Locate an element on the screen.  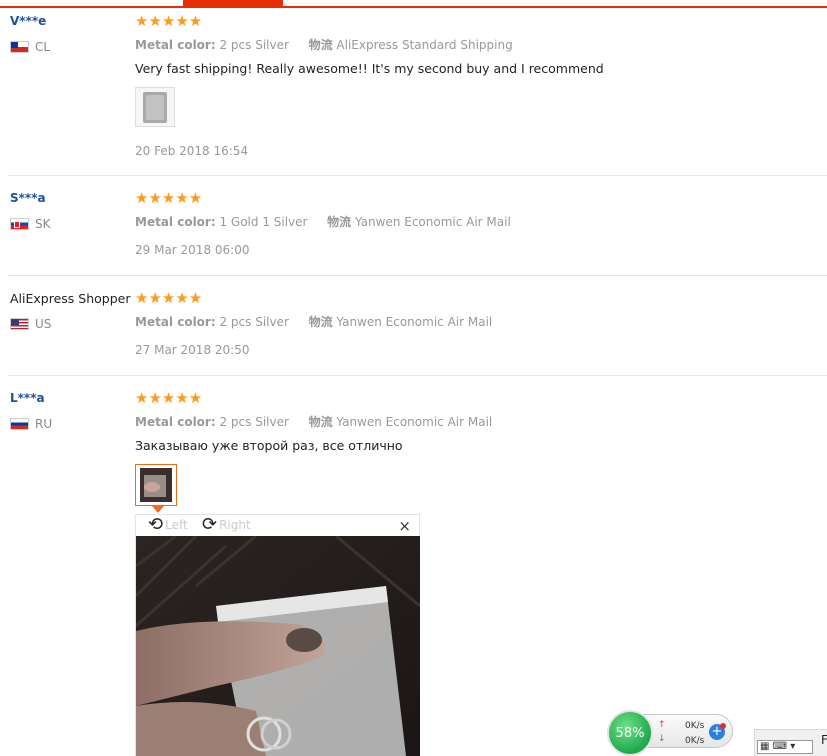
active-tab-indicator is located at coordinates (233, 4).